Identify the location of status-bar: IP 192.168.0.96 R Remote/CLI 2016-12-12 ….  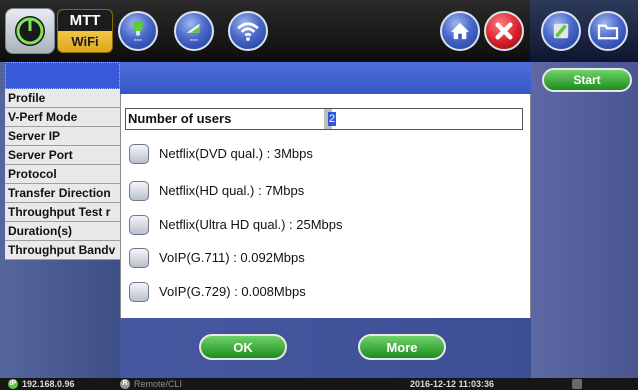
(319, 384).